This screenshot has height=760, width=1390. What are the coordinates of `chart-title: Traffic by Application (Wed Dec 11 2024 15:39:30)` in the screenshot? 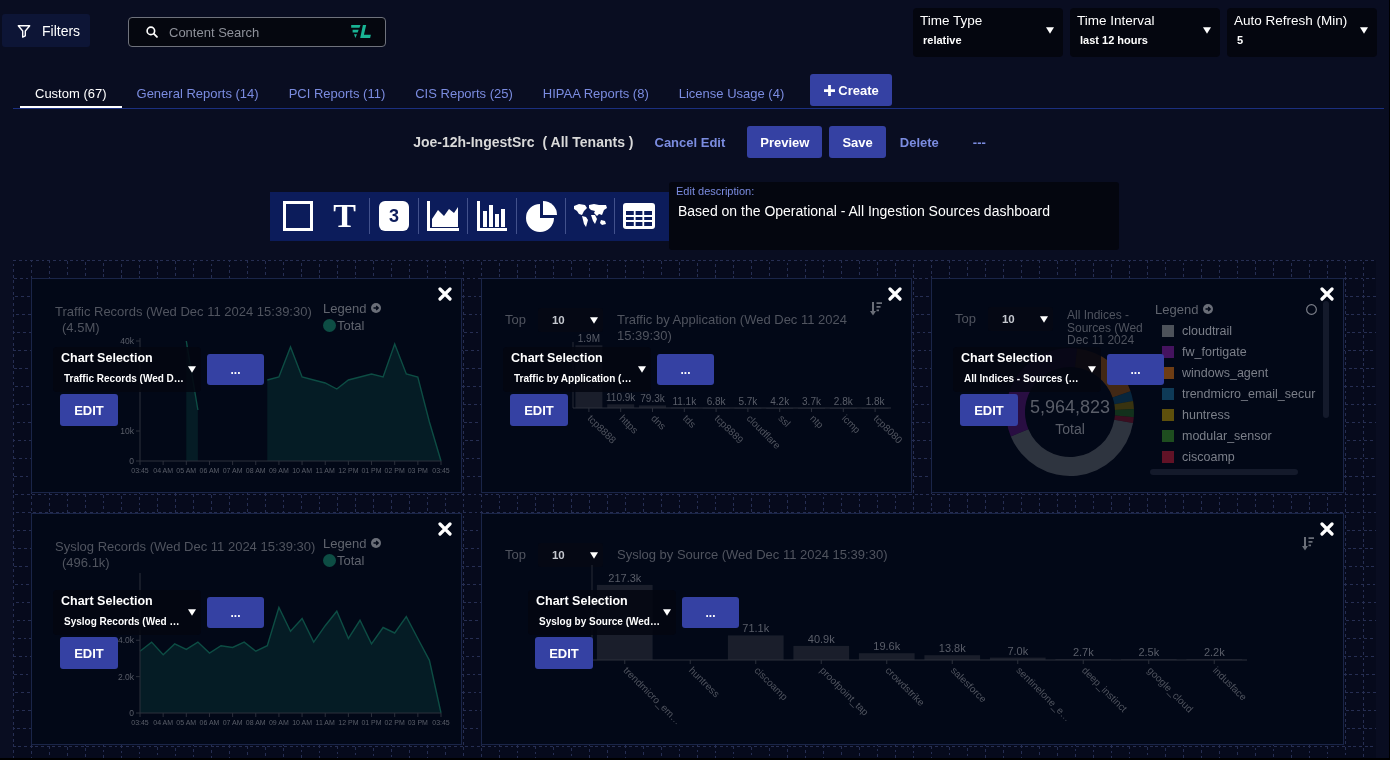 It's located at (732, 327).